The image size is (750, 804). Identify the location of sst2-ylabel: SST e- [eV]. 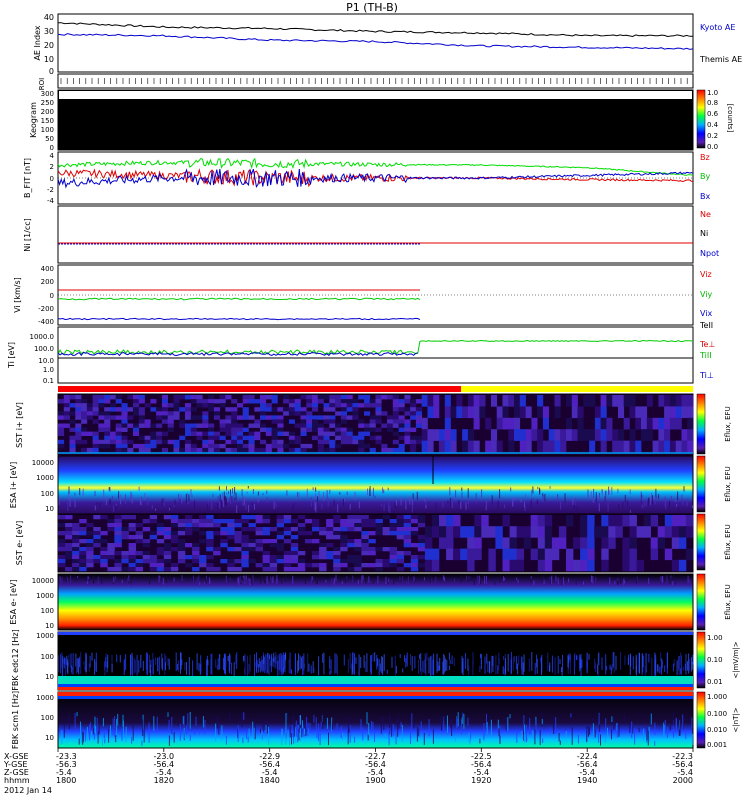
(19, 543).